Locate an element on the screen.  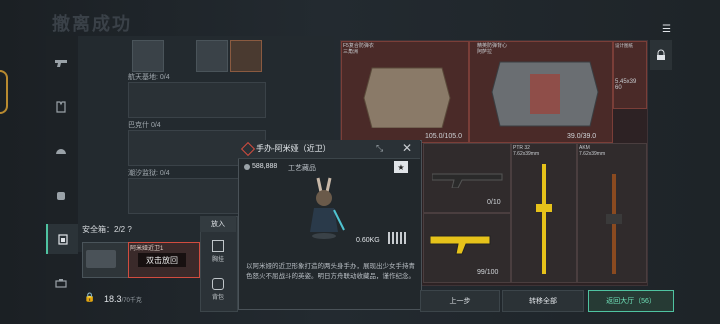
secure-box-label: 安全箱：2/2 ? is located at coordinates (107, 229).